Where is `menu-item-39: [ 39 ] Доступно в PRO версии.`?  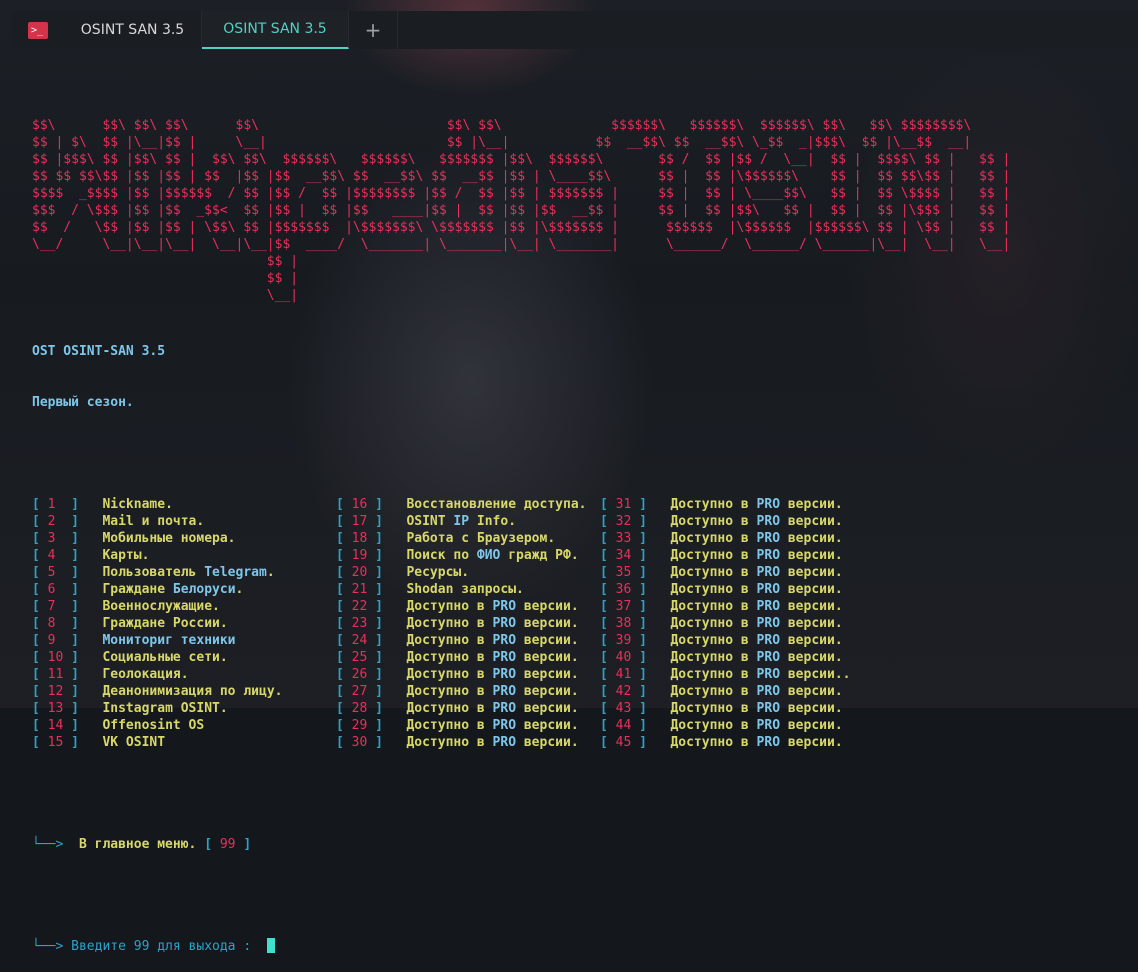
menu-item-39: [ 39 ] Доступно в PRO версии. is located at coordinates (721, 640).